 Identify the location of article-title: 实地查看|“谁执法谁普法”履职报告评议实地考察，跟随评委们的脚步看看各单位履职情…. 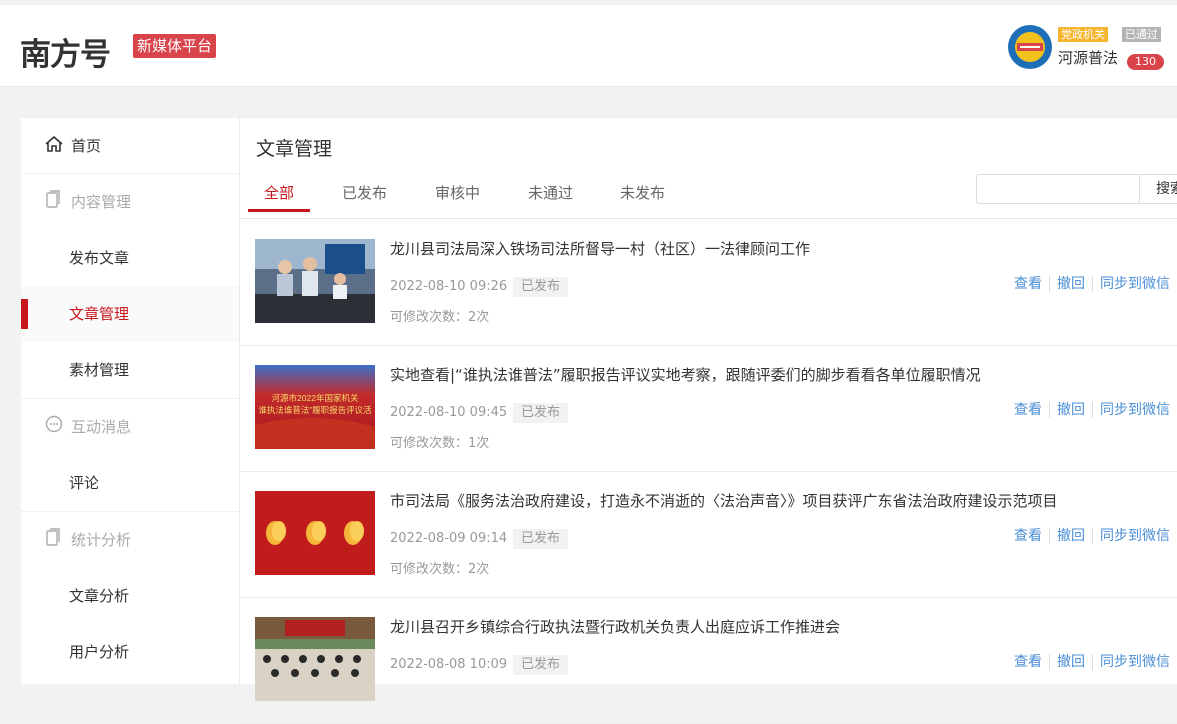
(685, 374).